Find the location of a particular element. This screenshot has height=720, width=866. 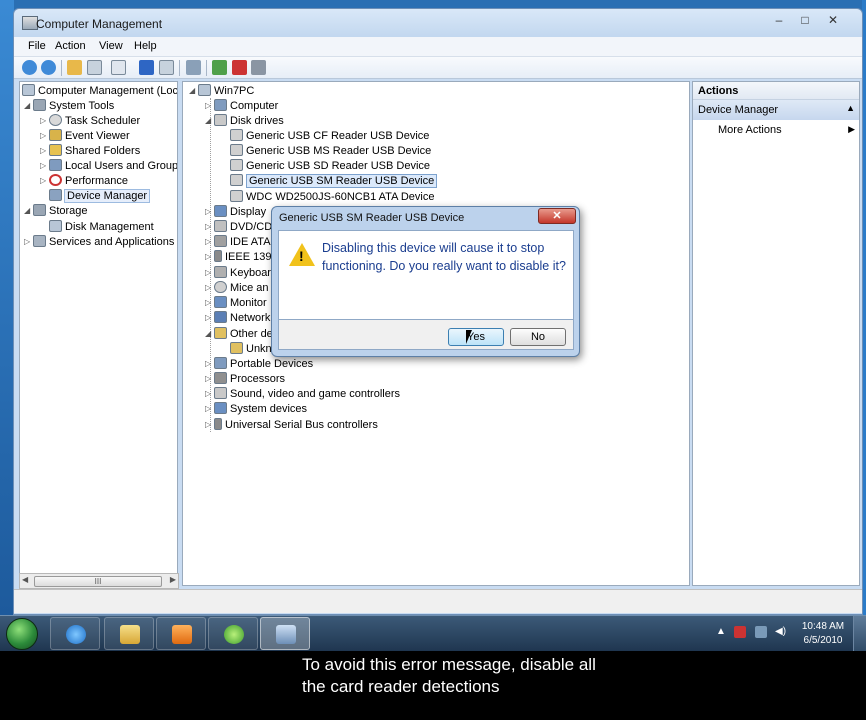

scrollbar-thumb: III is located at coordinates (98, 581).